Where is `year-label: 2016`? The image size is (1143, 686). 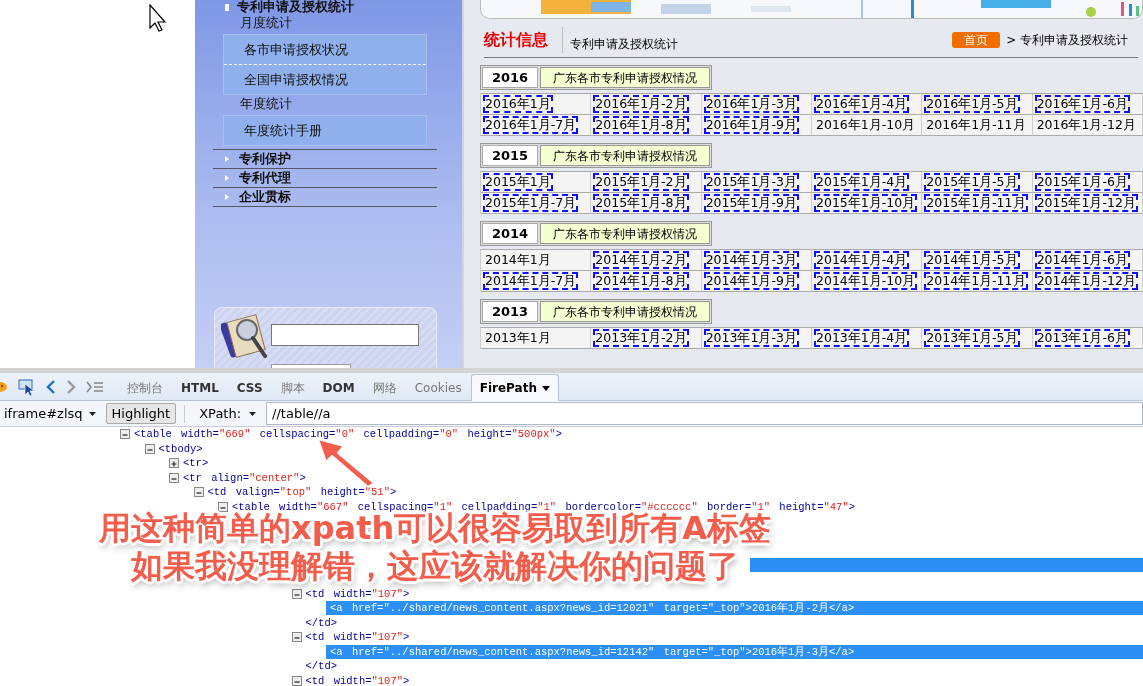
year-label: 2016 is located at coordinates (510, 77).